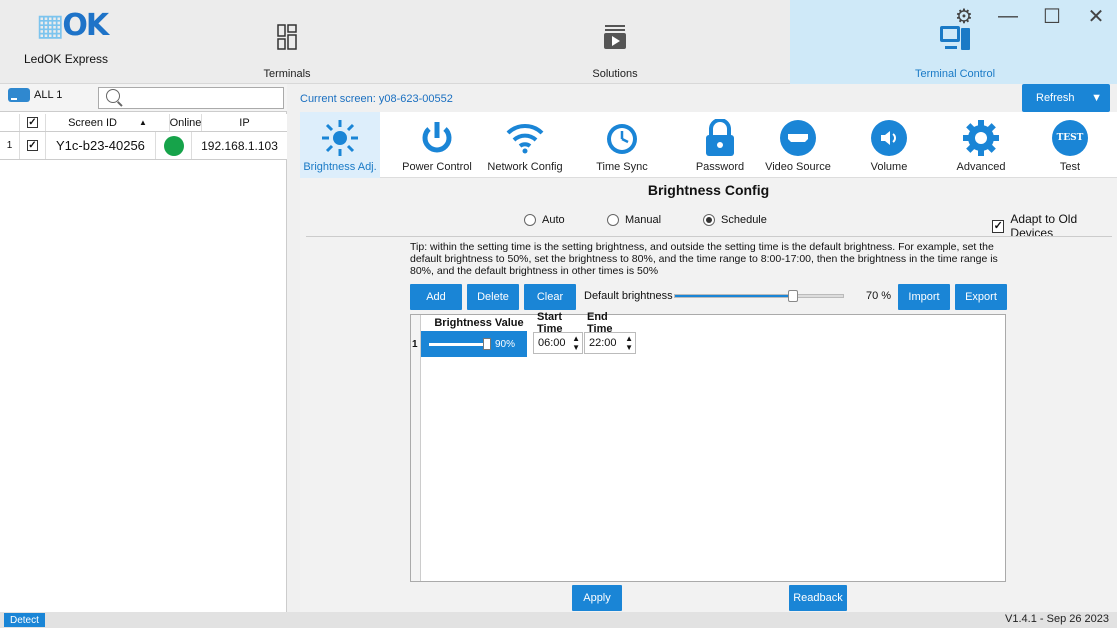 The height and width of the screenshot is (628, 1117). Describe the element at coordinates (597, 598) in the screenshot. I see `apply-button: Apply` at that location.